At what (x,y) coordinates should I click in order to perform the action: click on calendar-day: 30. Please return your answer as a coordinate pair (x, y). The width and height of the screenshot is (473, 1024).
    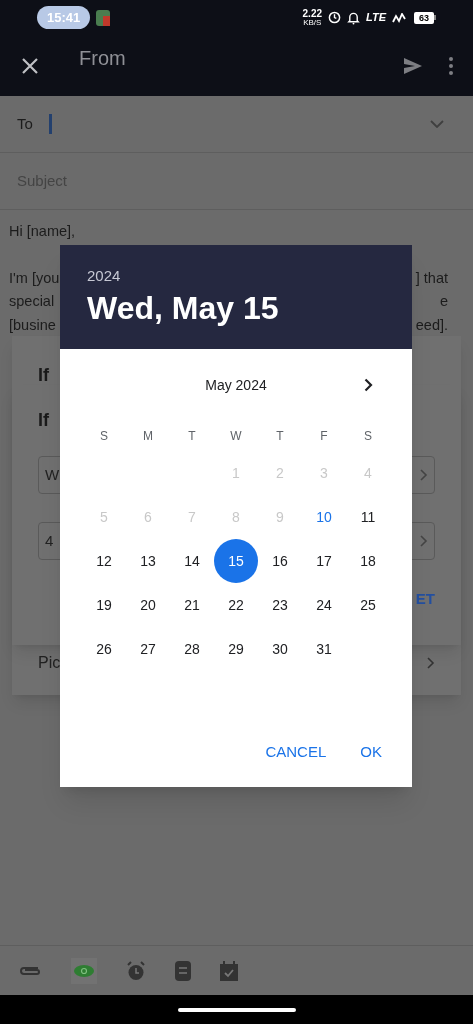
    Looking at the image, I should click on (280, 649).